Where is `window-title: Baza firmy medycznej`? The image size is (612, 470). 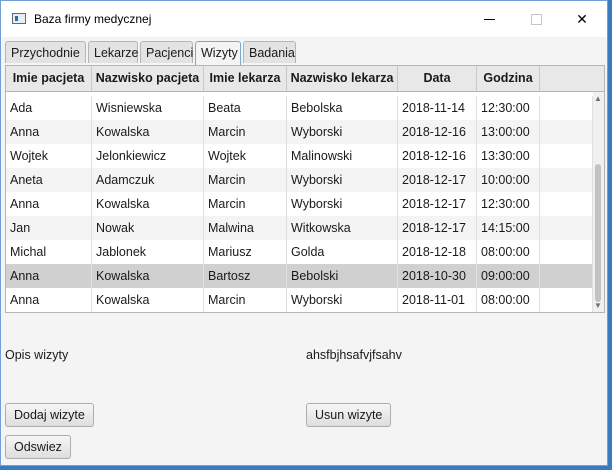 window-title: Baza firmy medycznej is located at coordinates (93, 19).